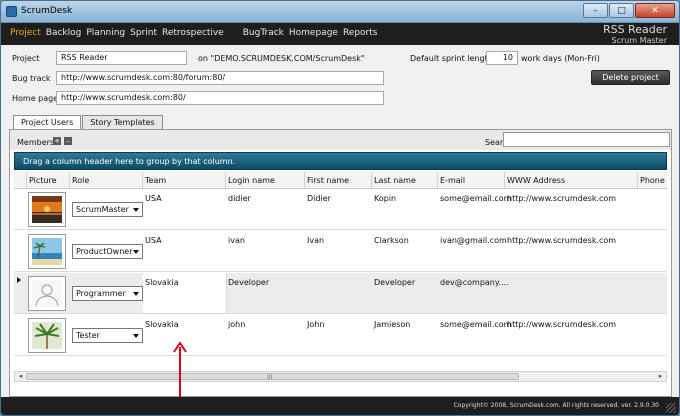 The image size is (680, 416). I want to click on palm-photo-icon, so click(47, 335).